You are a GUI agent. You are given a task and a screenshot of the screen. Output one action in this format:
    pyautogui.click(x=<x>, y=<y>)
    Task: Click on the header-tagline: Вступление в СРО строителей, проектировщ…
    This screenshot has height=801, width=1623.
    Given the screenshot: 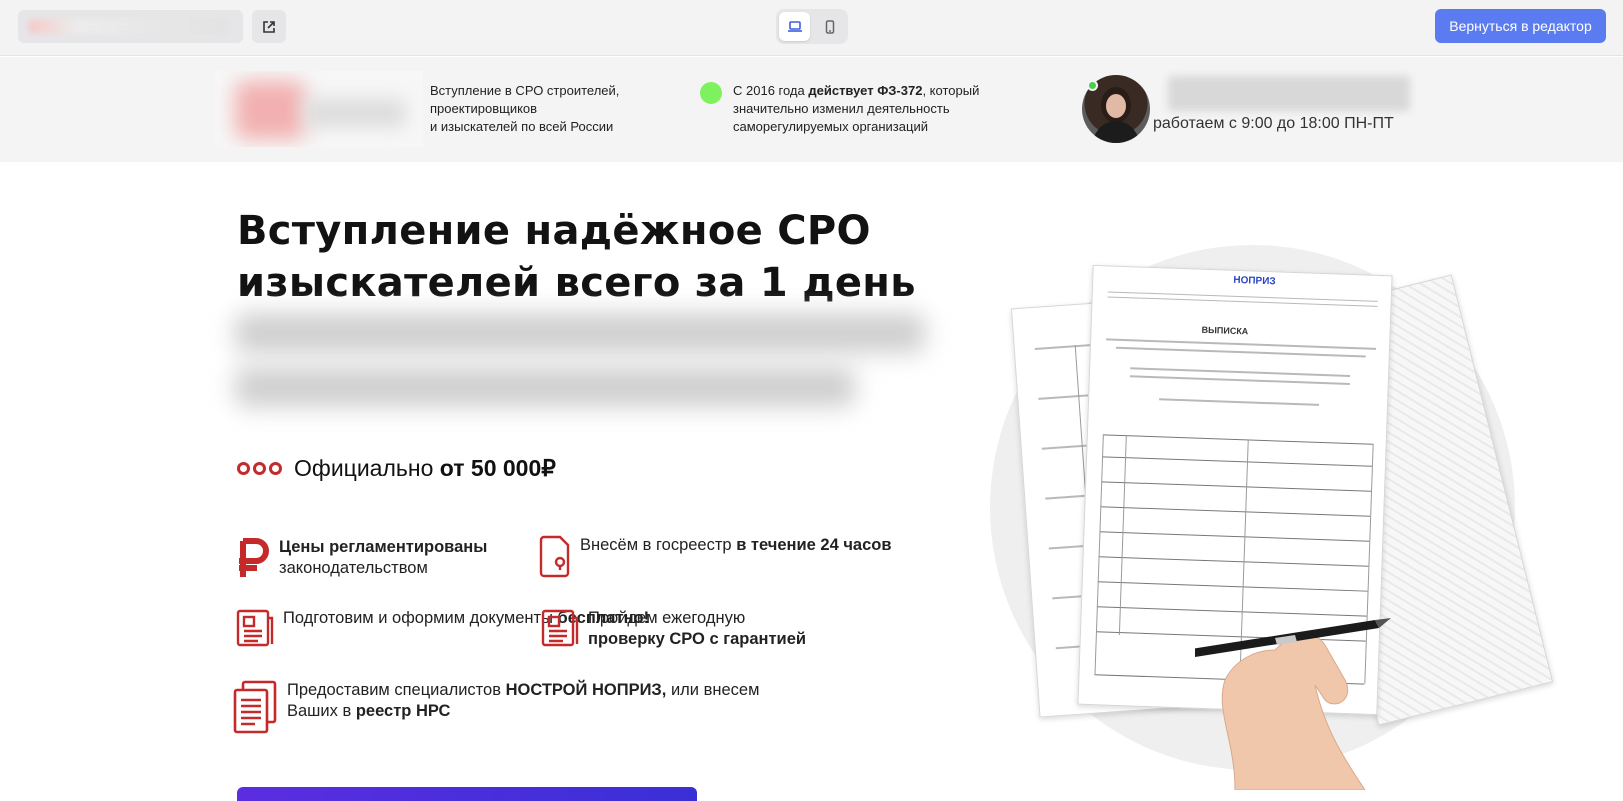 What is the action you would take?
    pyautogui.click(x=525, y=108)
    